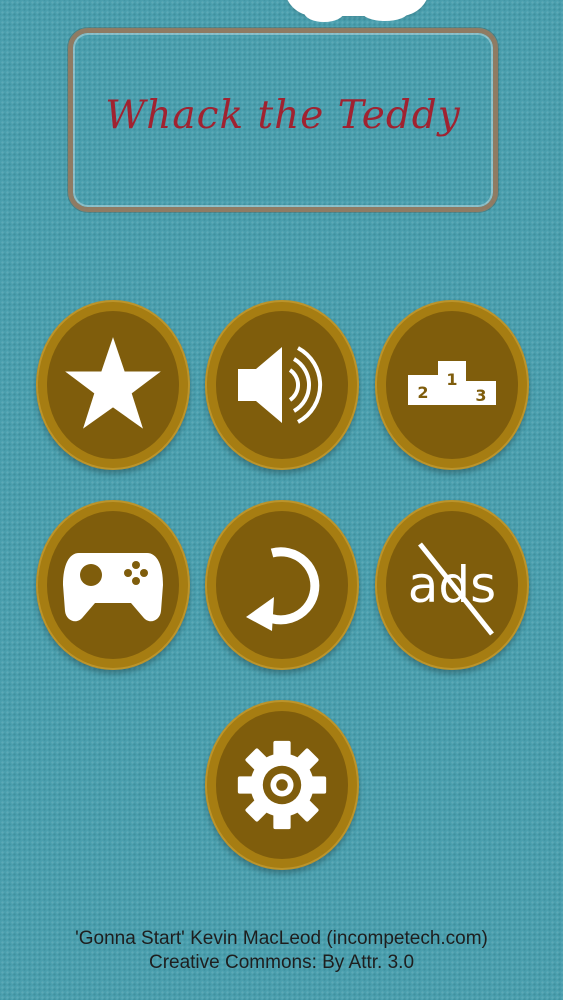 Image resolution: width=563 pixels, height=1000 pixels. I want to click on podium-label-2: 2, so click(422, 392).